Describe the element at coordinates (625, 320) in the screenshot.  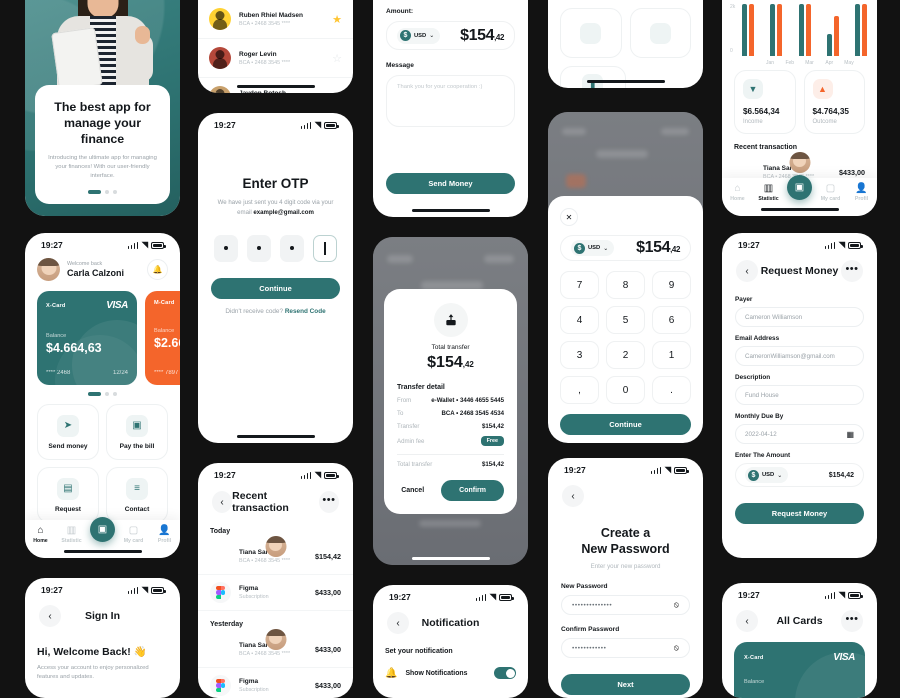
I see `key-5: 5` at that location.